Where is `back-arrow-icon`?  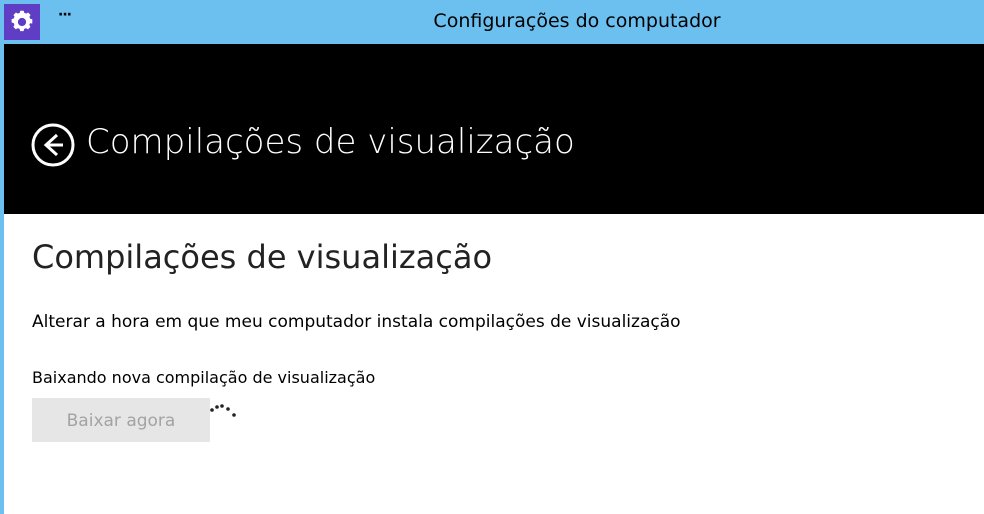 back-arrow-icon is located at coordinates (53, 145).